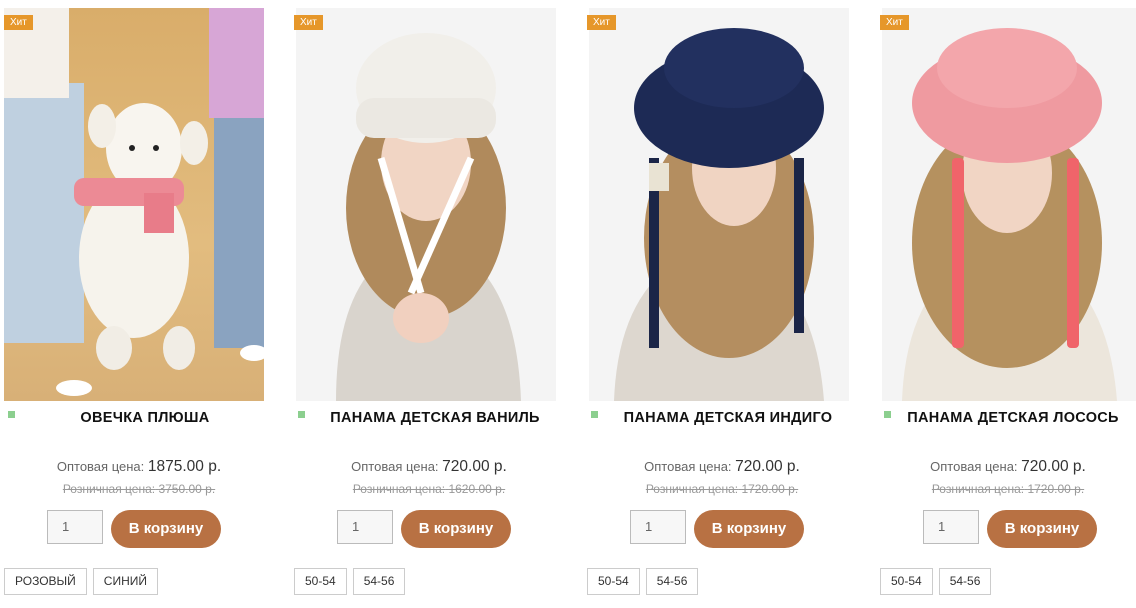  I want to click on product-title: ОВЕЧКА ПЛЮША, so click(145, 418).